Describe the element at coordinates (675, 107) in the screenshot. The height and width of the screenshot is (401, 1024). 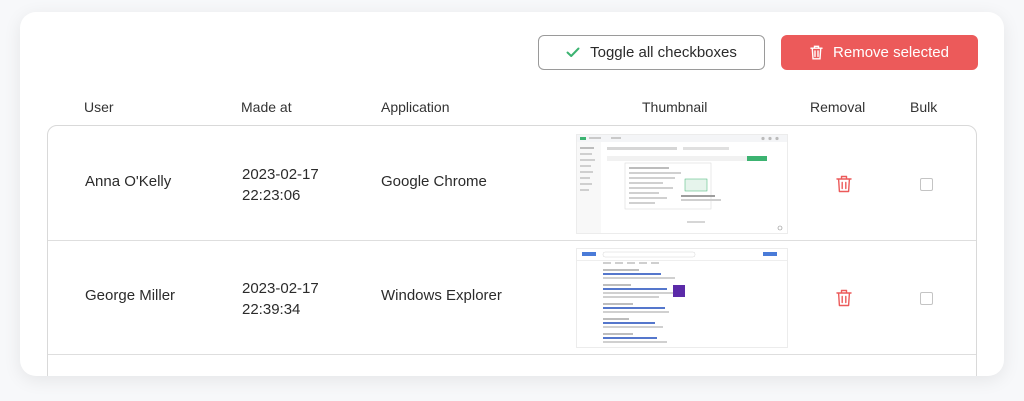
I see `column-header-thumbnail: Thumbnail` at that location.